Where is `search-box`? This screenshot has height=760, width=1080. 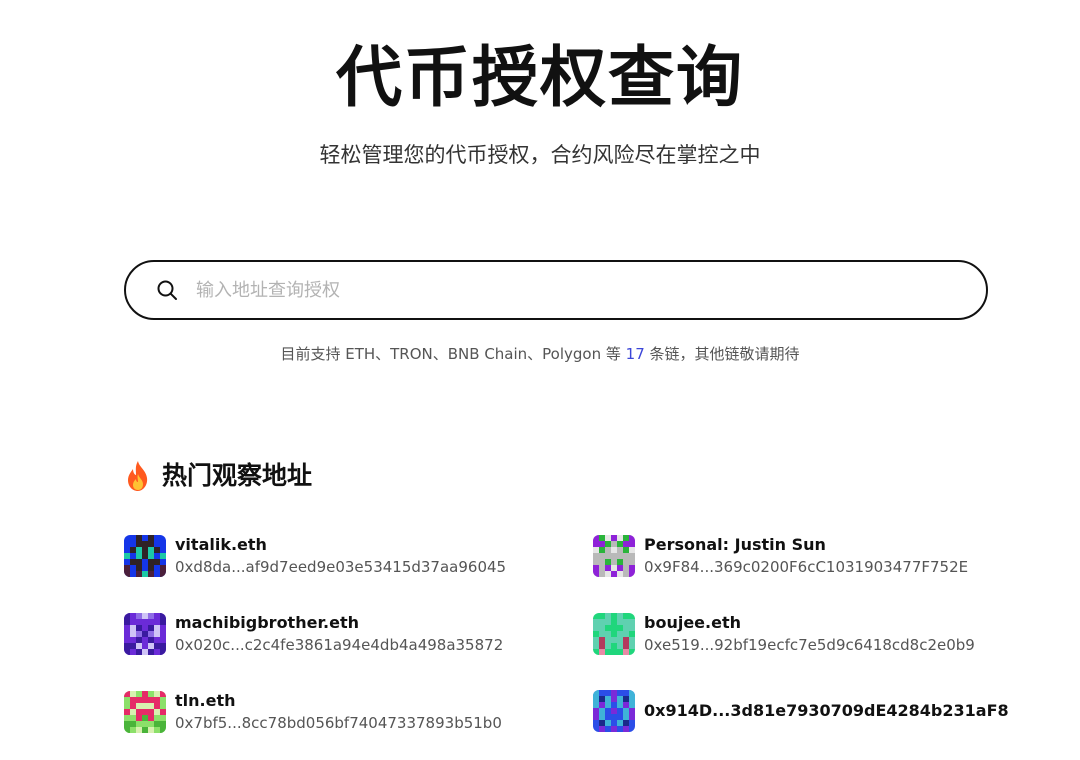 search-box is located at coordinates (556, 290).